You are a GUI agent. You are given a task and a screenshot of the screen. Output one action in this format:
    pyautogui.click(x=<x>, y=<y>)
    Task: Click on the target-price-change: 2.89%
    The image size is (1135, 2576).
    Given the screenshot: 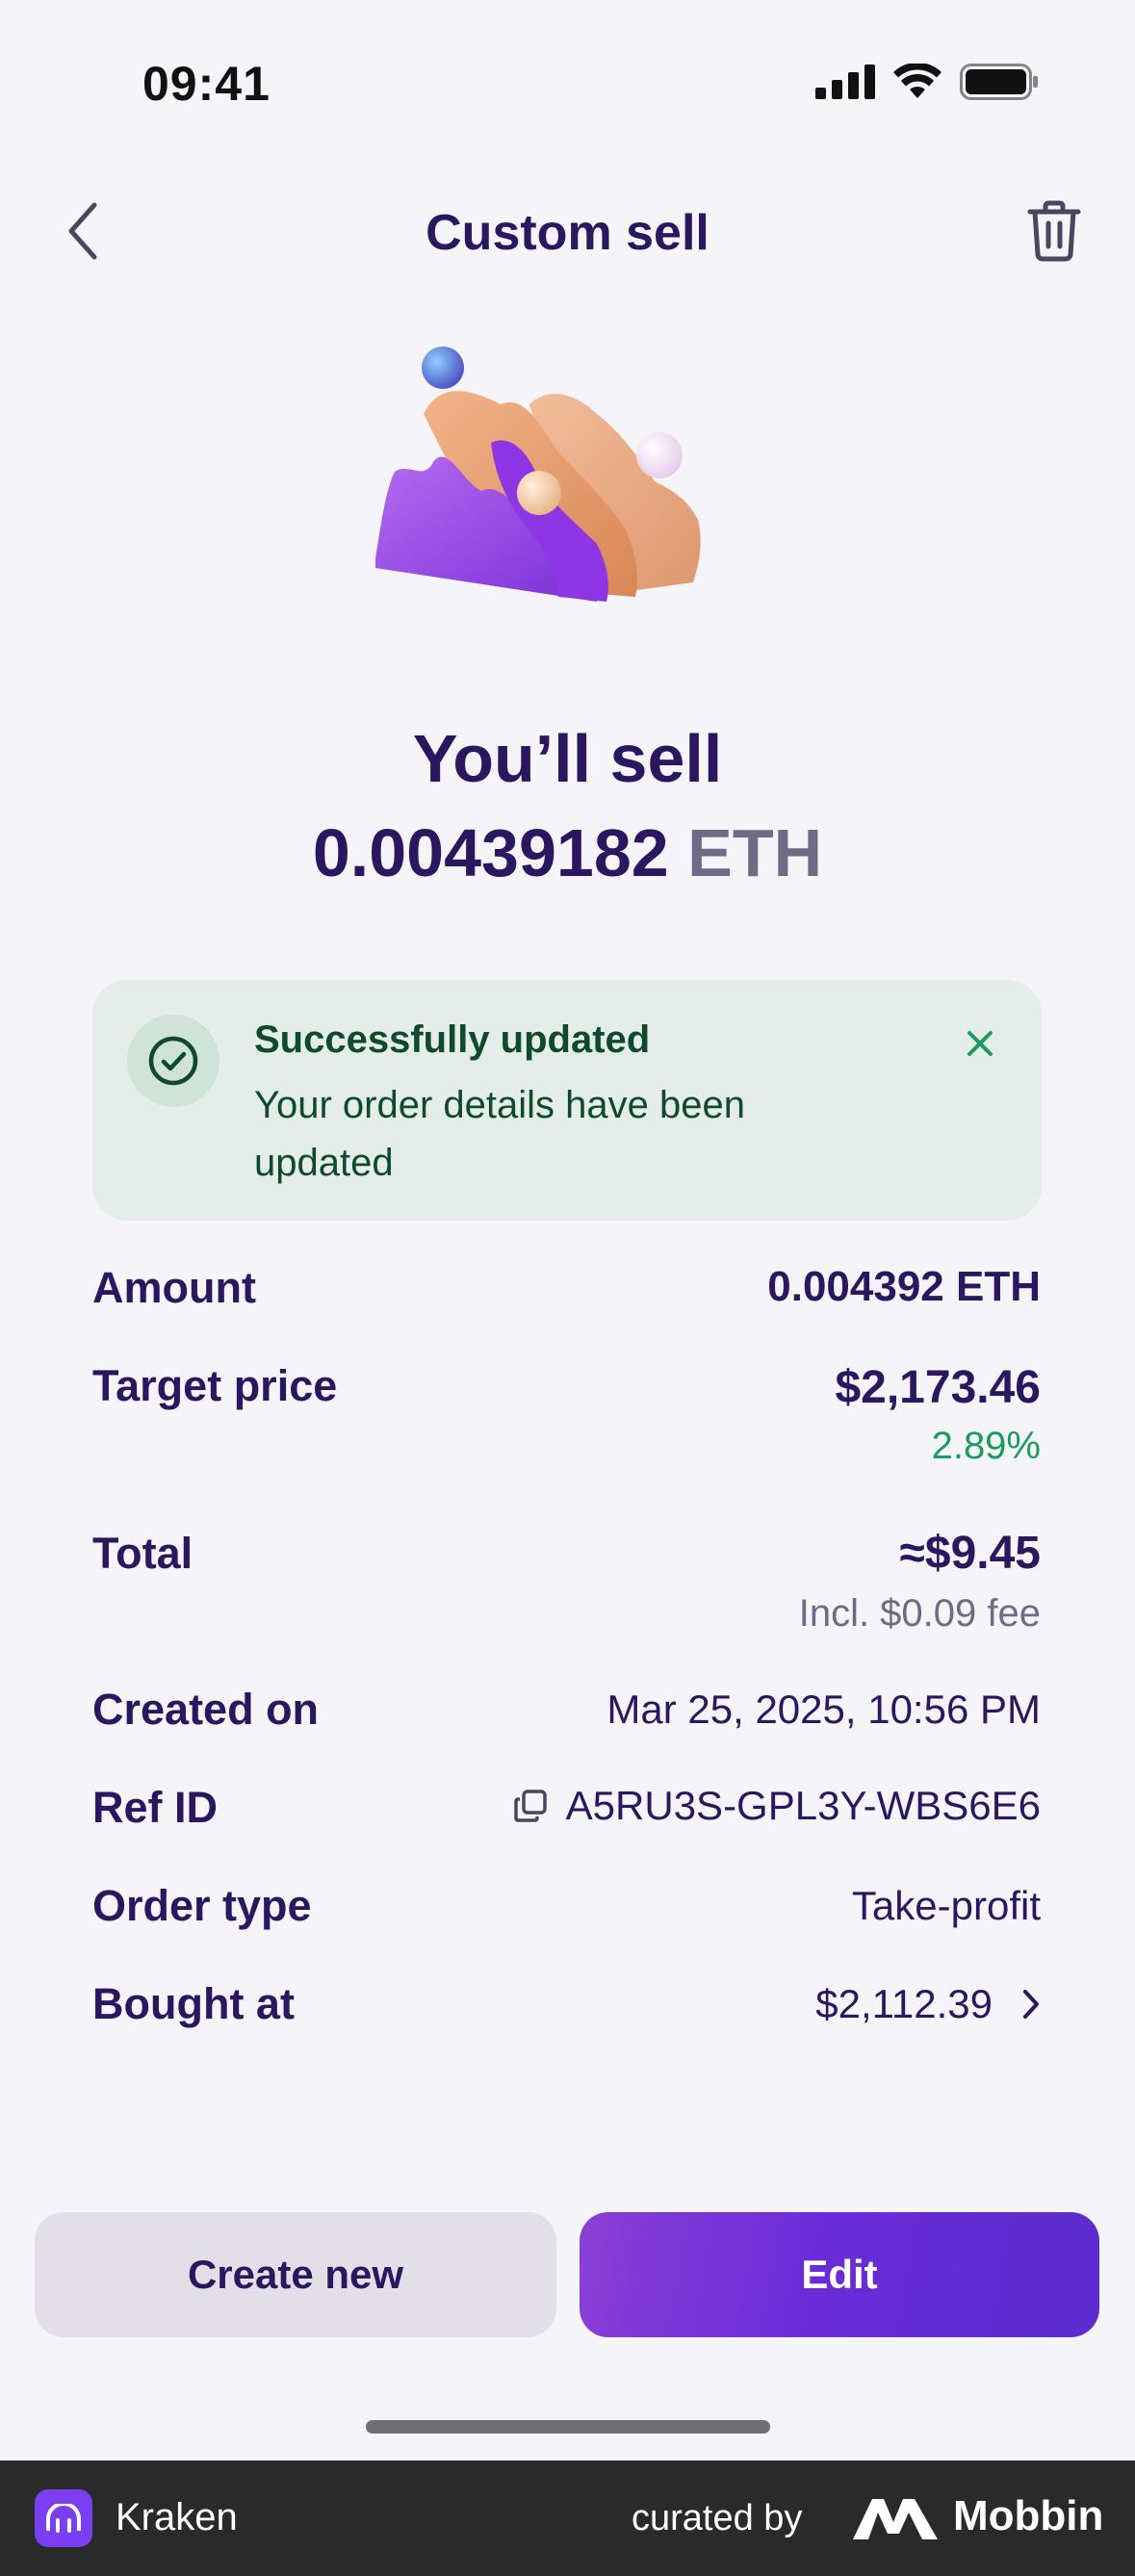 What is the action you would take?
    pyautogui.click(x=986, y=1446)
    